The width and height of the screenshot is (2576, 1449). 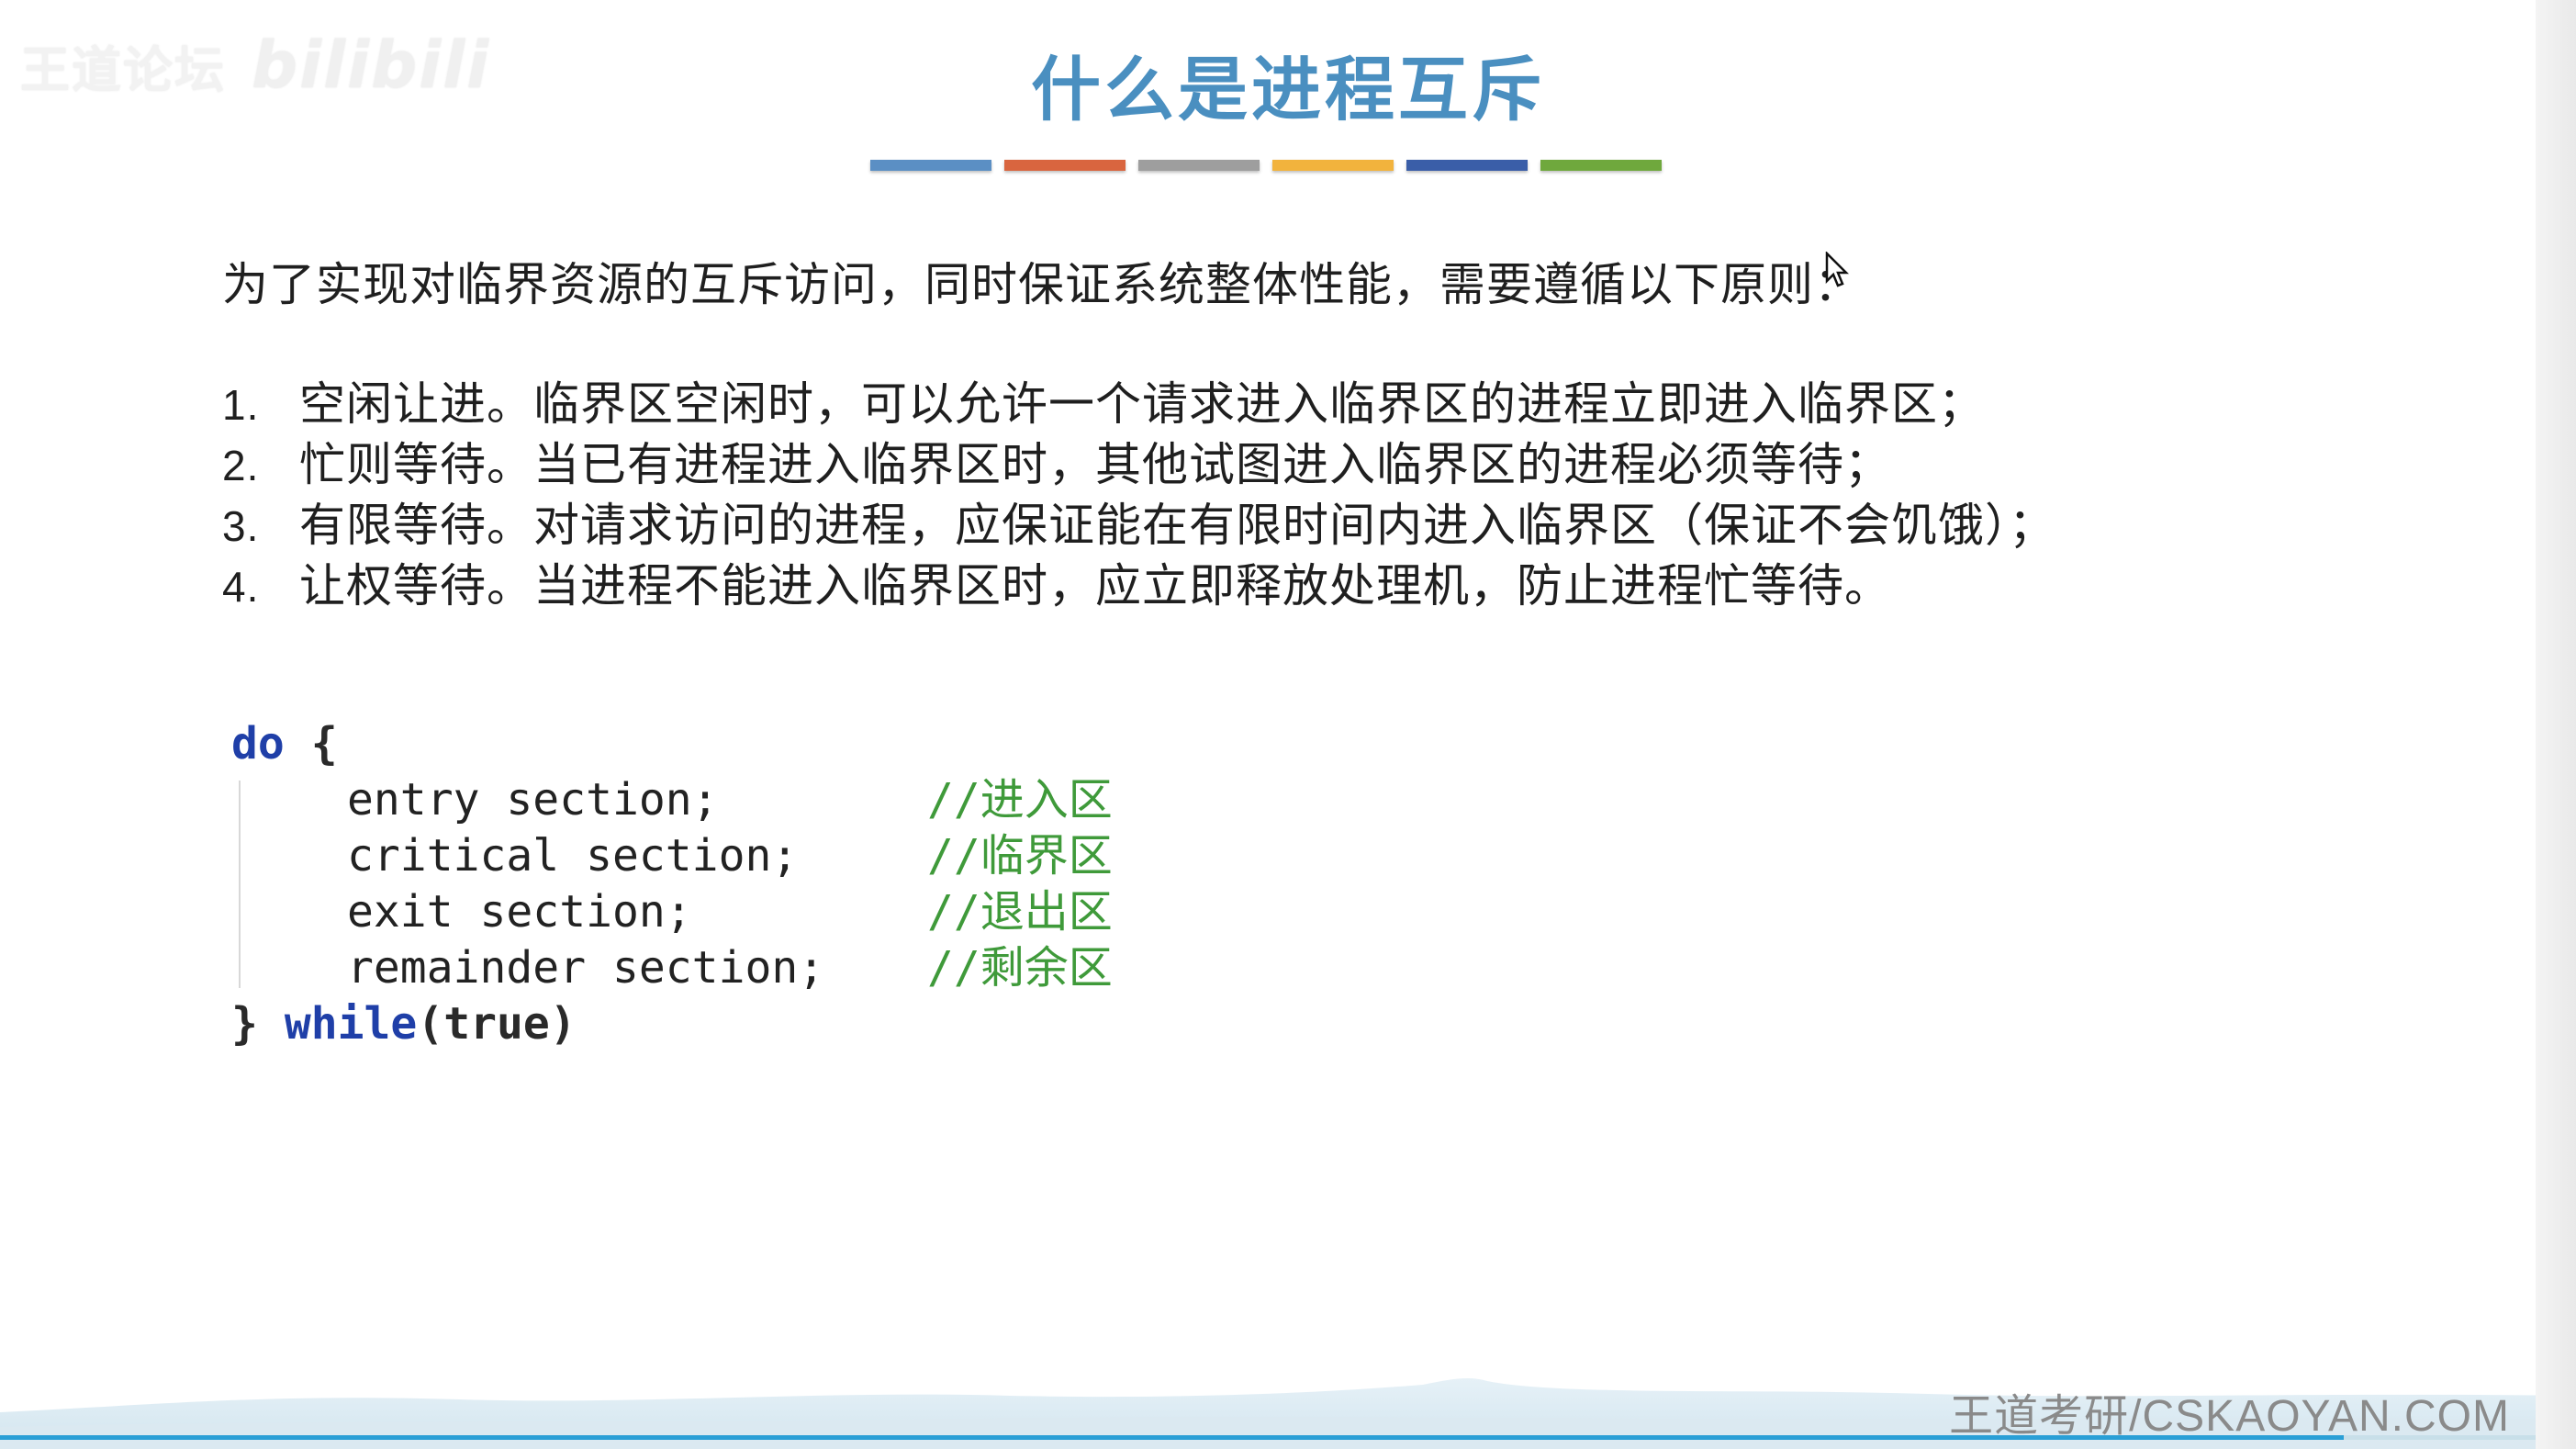 I want to click on principle-item: 1. 空闲让进。临界区空闲时，可以允许一个请求进入临界区的进程立即进入临界区；, so click(x=1138, y=399).